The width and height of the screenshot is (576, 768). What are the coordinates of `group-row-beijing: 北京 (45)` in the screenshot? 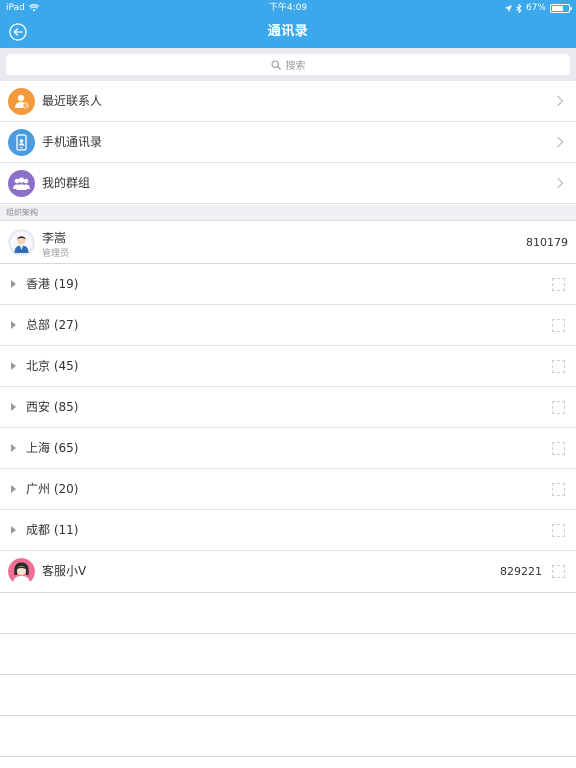 It's located at (288, 366).